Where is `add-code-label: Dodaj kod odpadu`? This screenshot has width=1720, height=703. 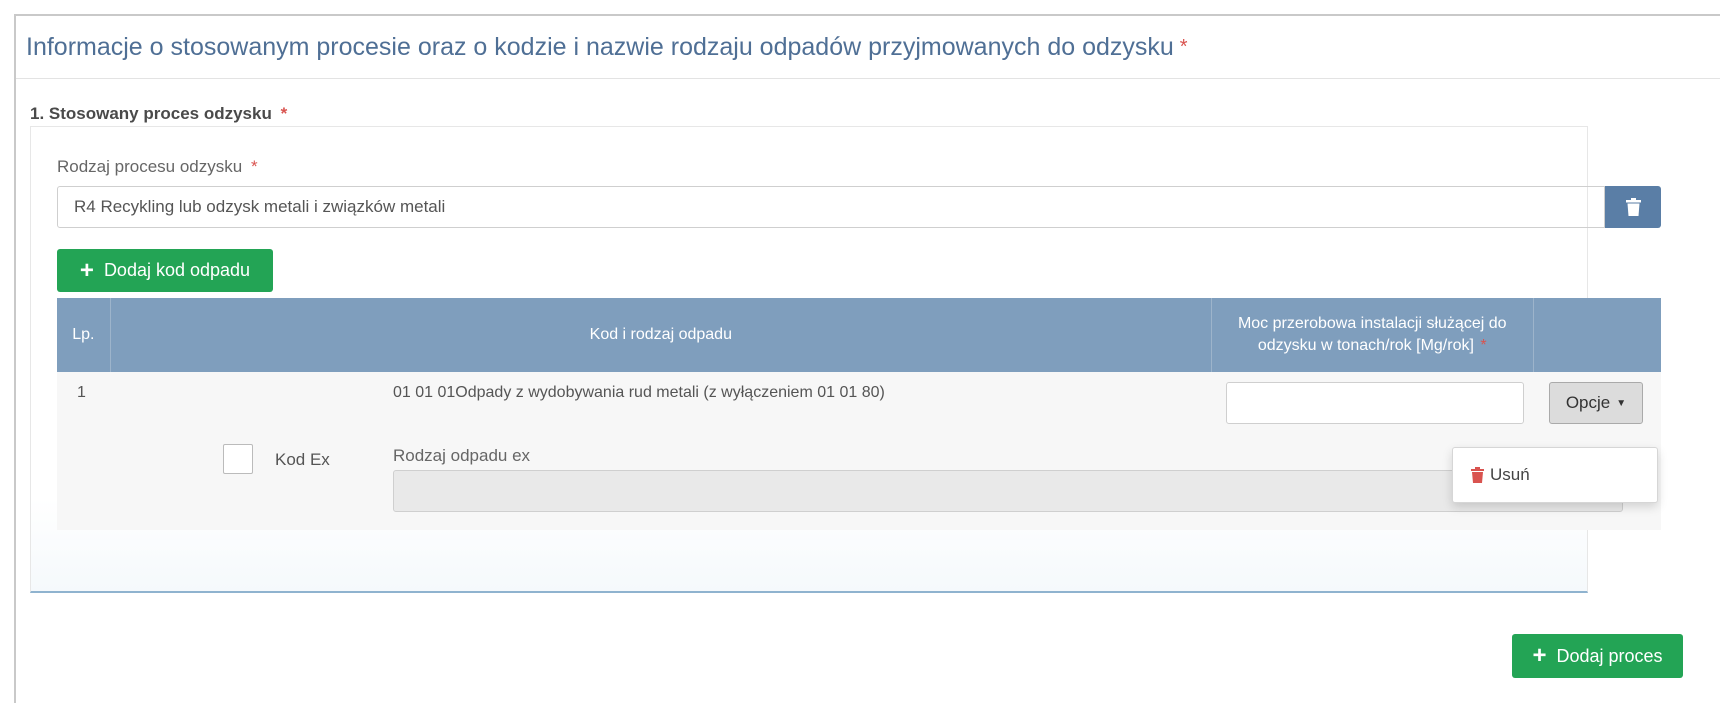
add-code-label: Dodaj kod odpadu is located at coordinates (177, 270).